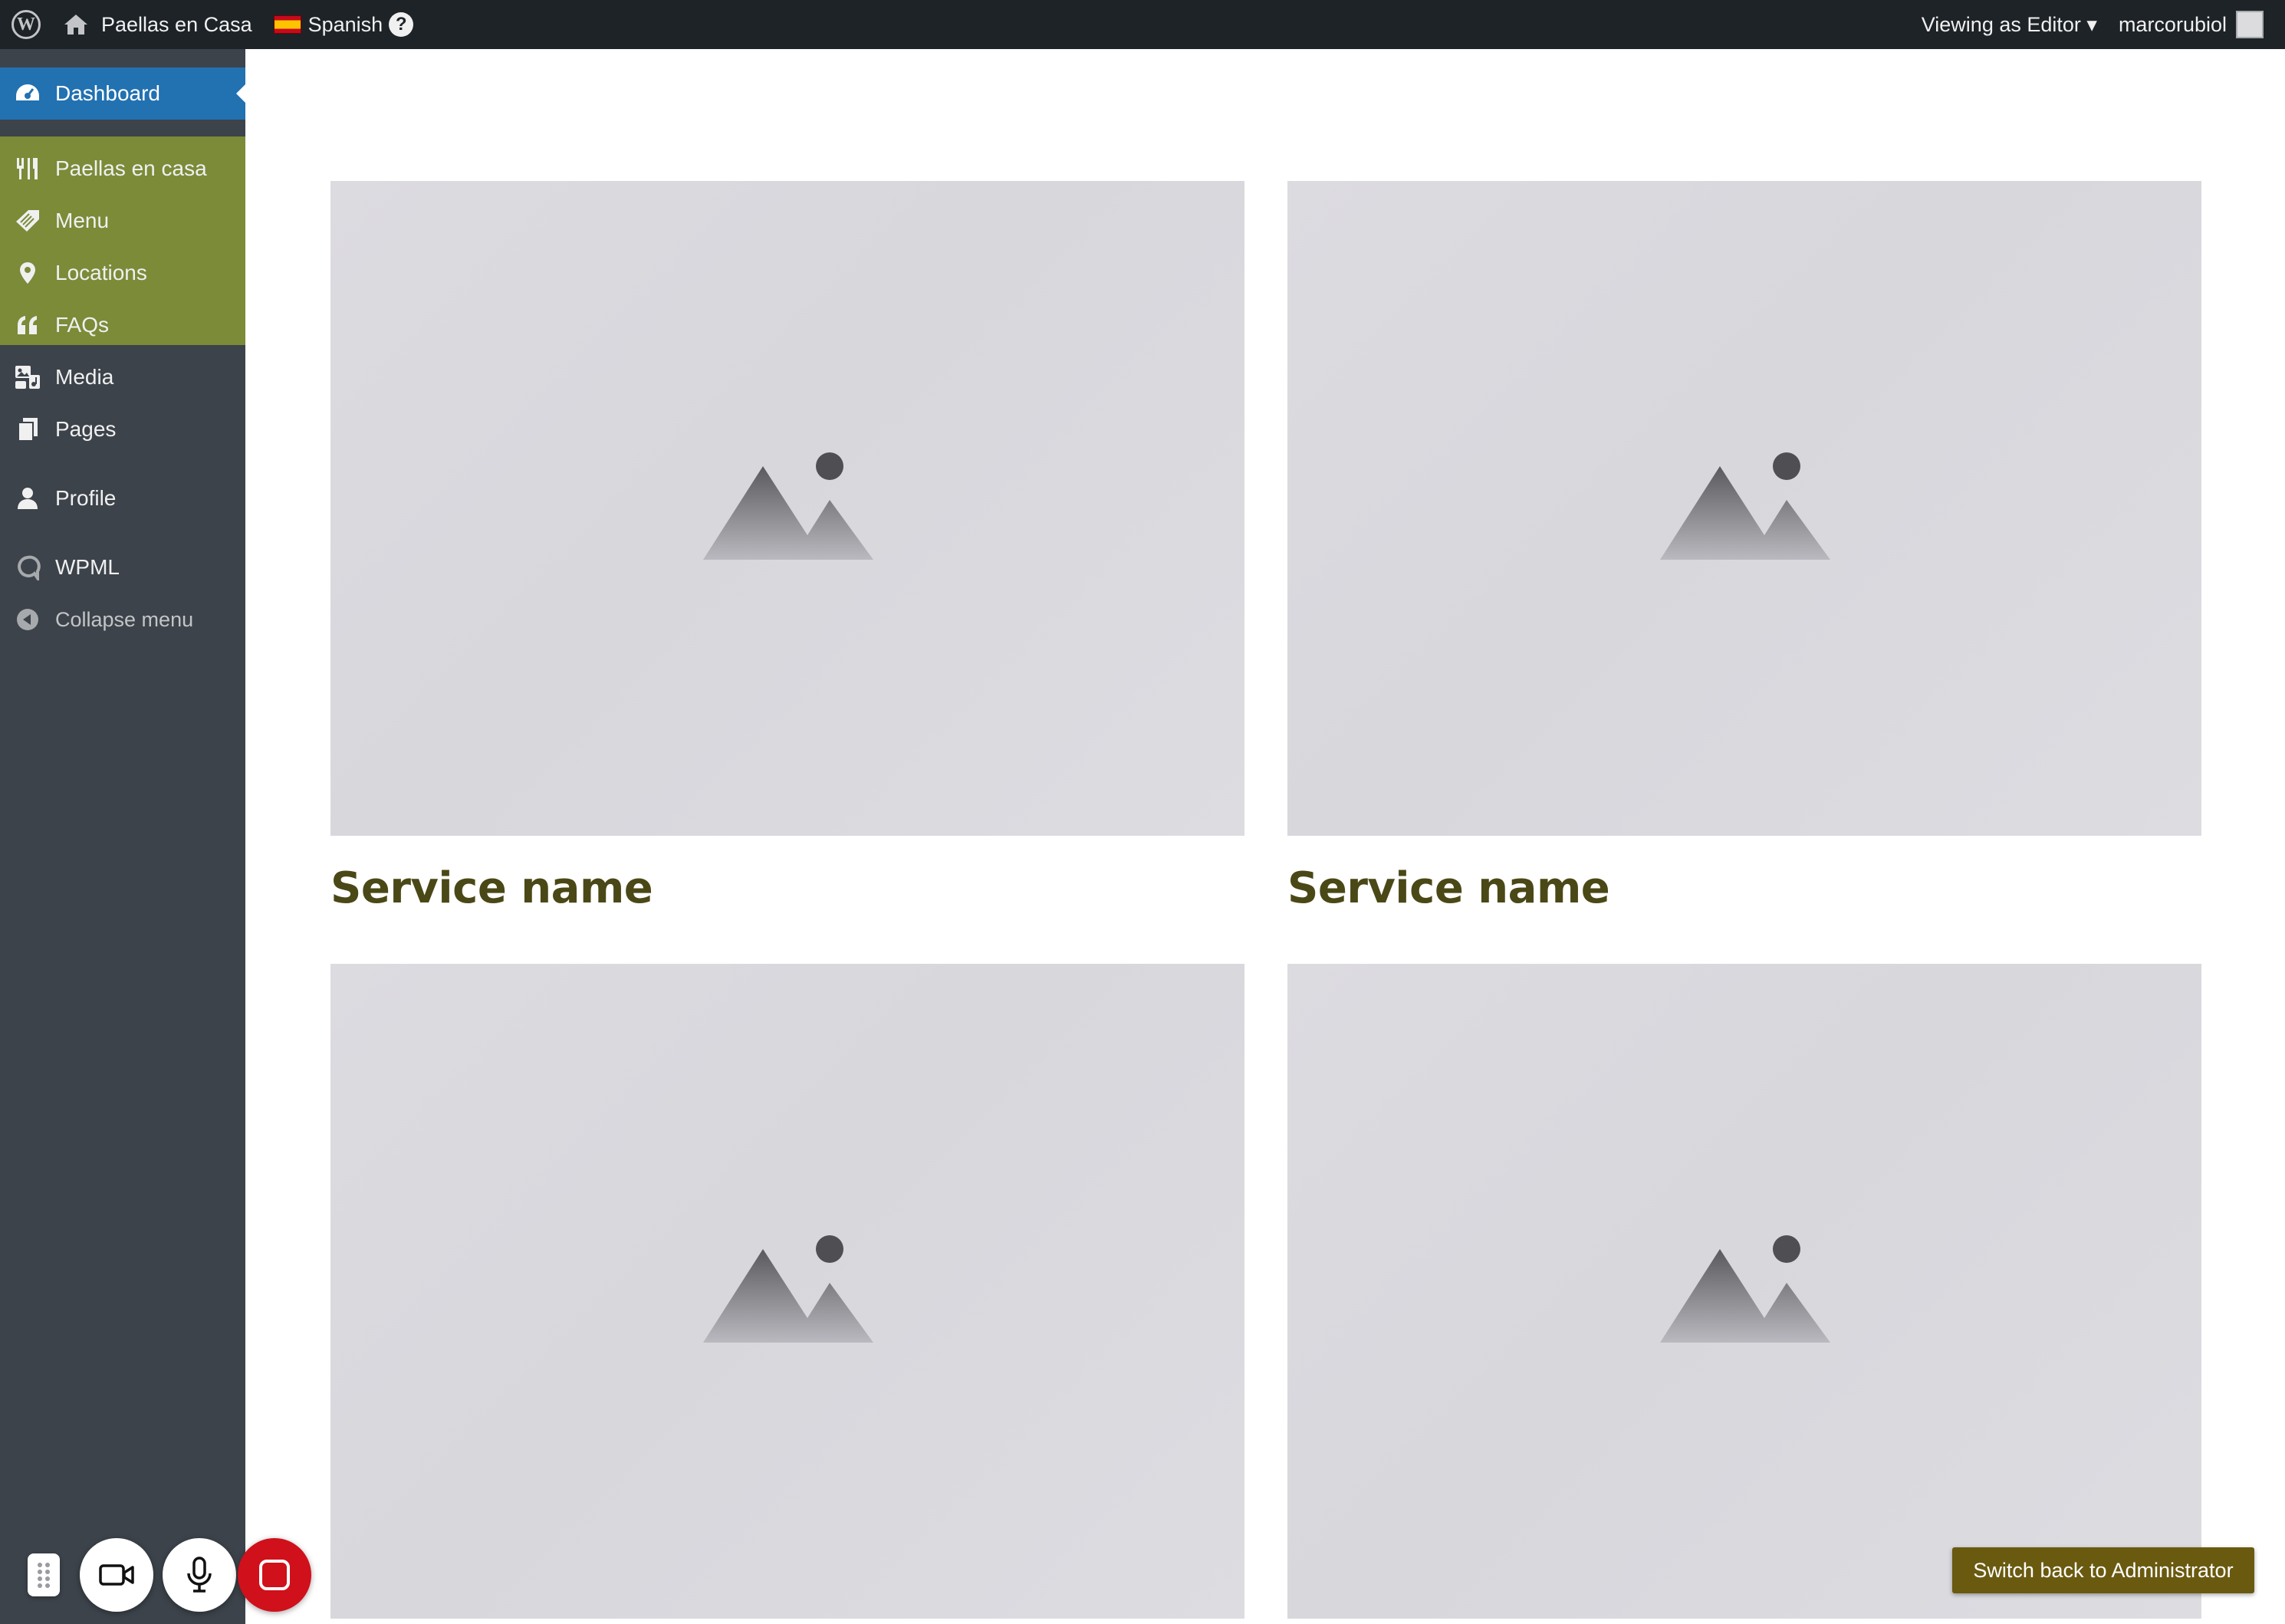 This screenshot has width=2285, height=1624. I want to click on help-icon: ?, so click(401, 24).